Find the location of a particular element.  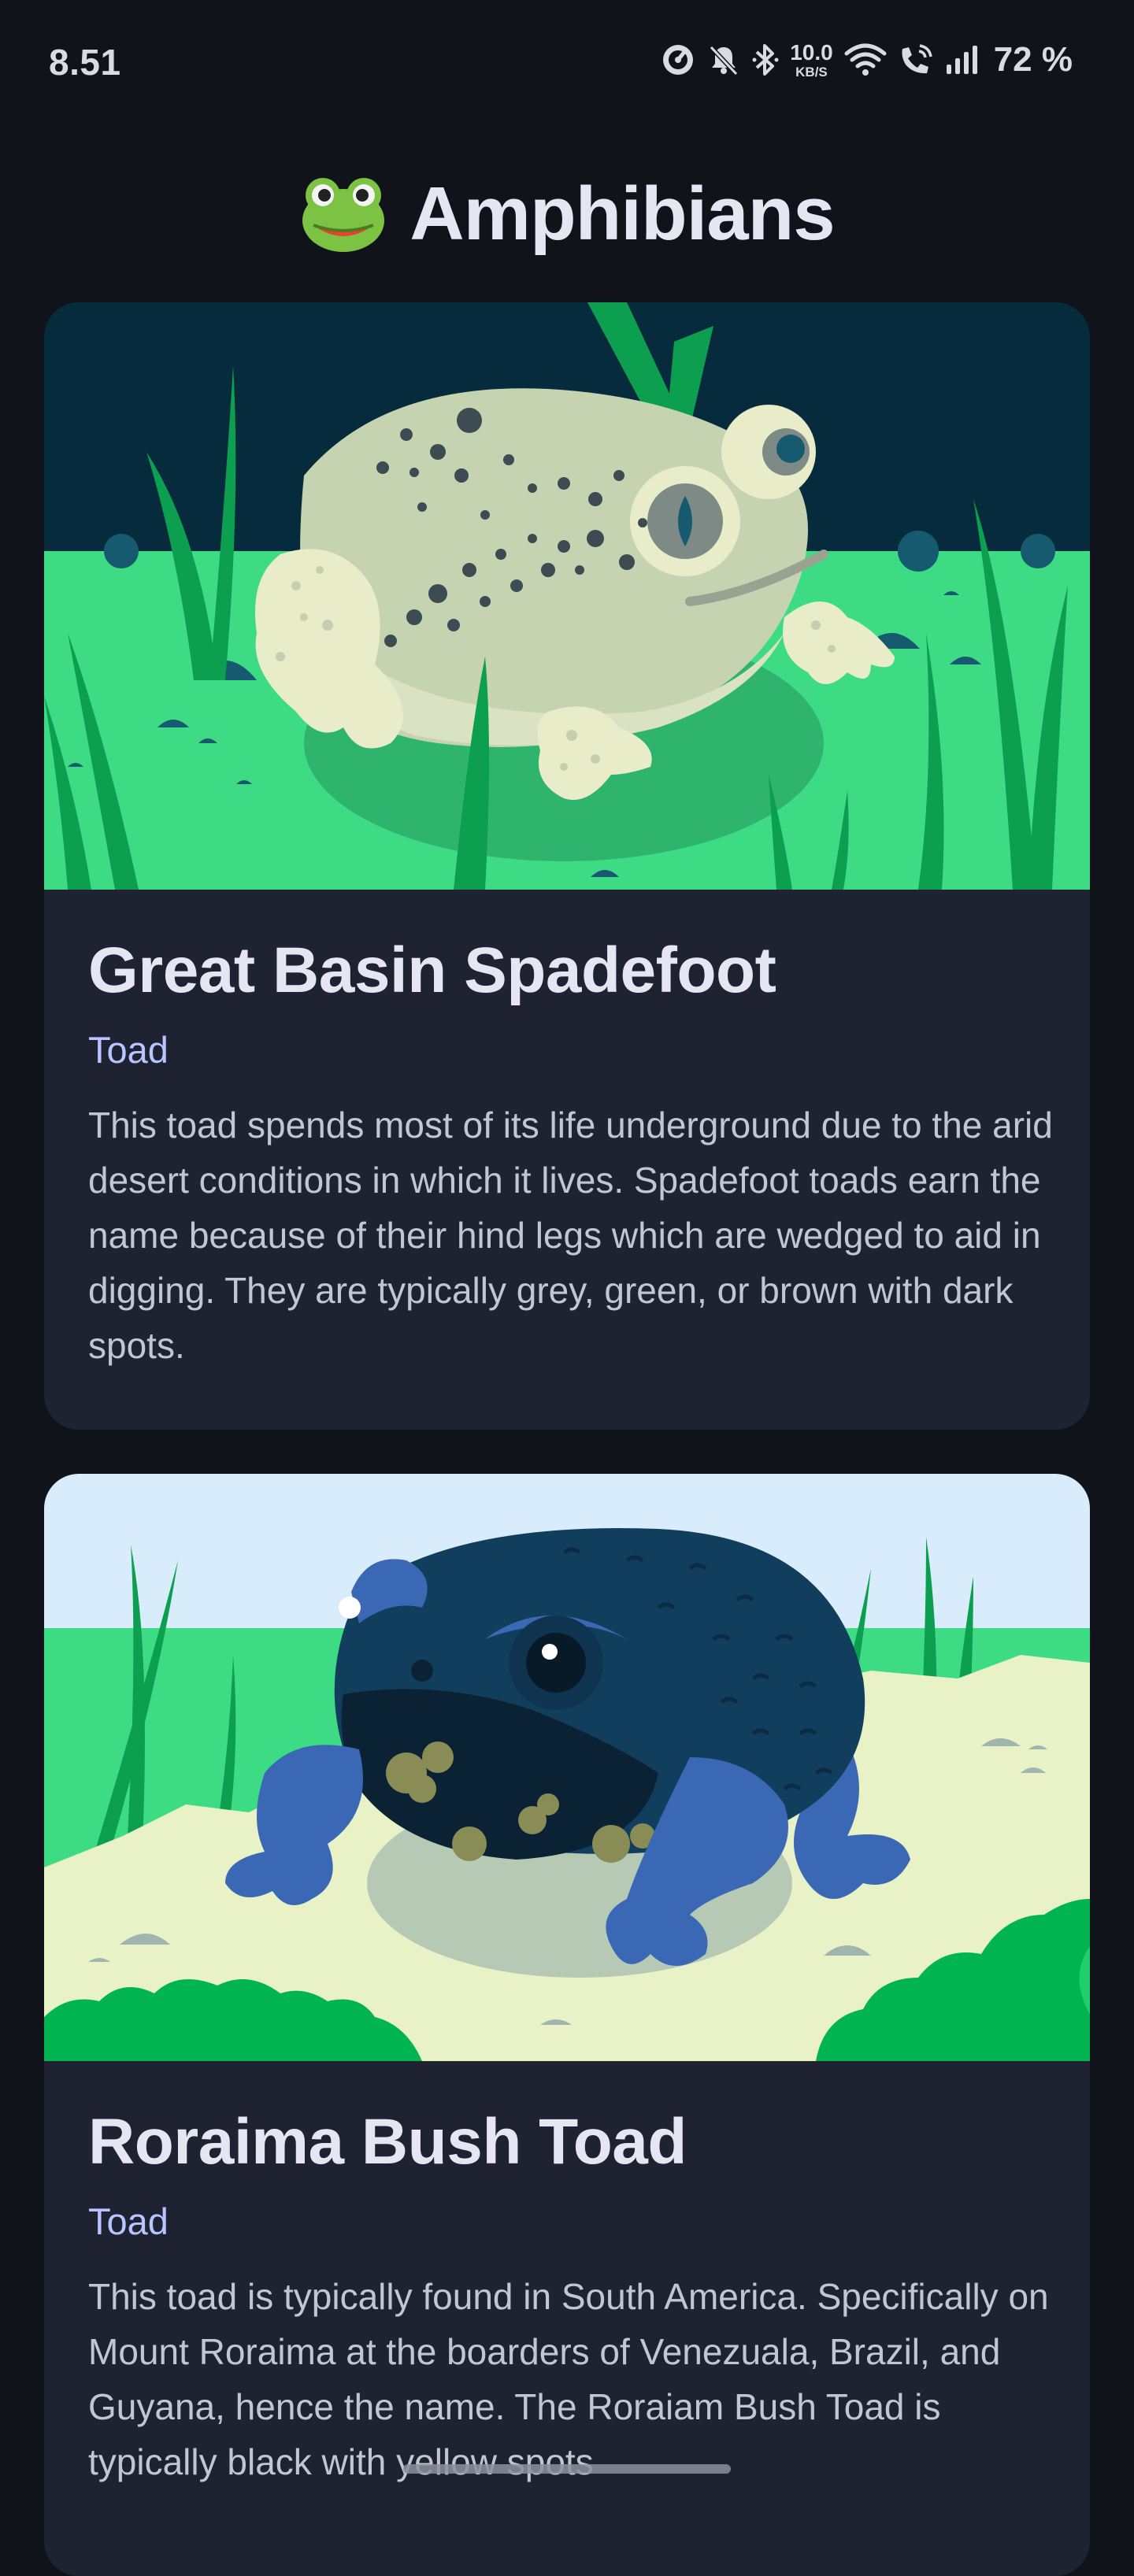

network-speed: 10.0 KB/S is located at coordinates (811, 59).